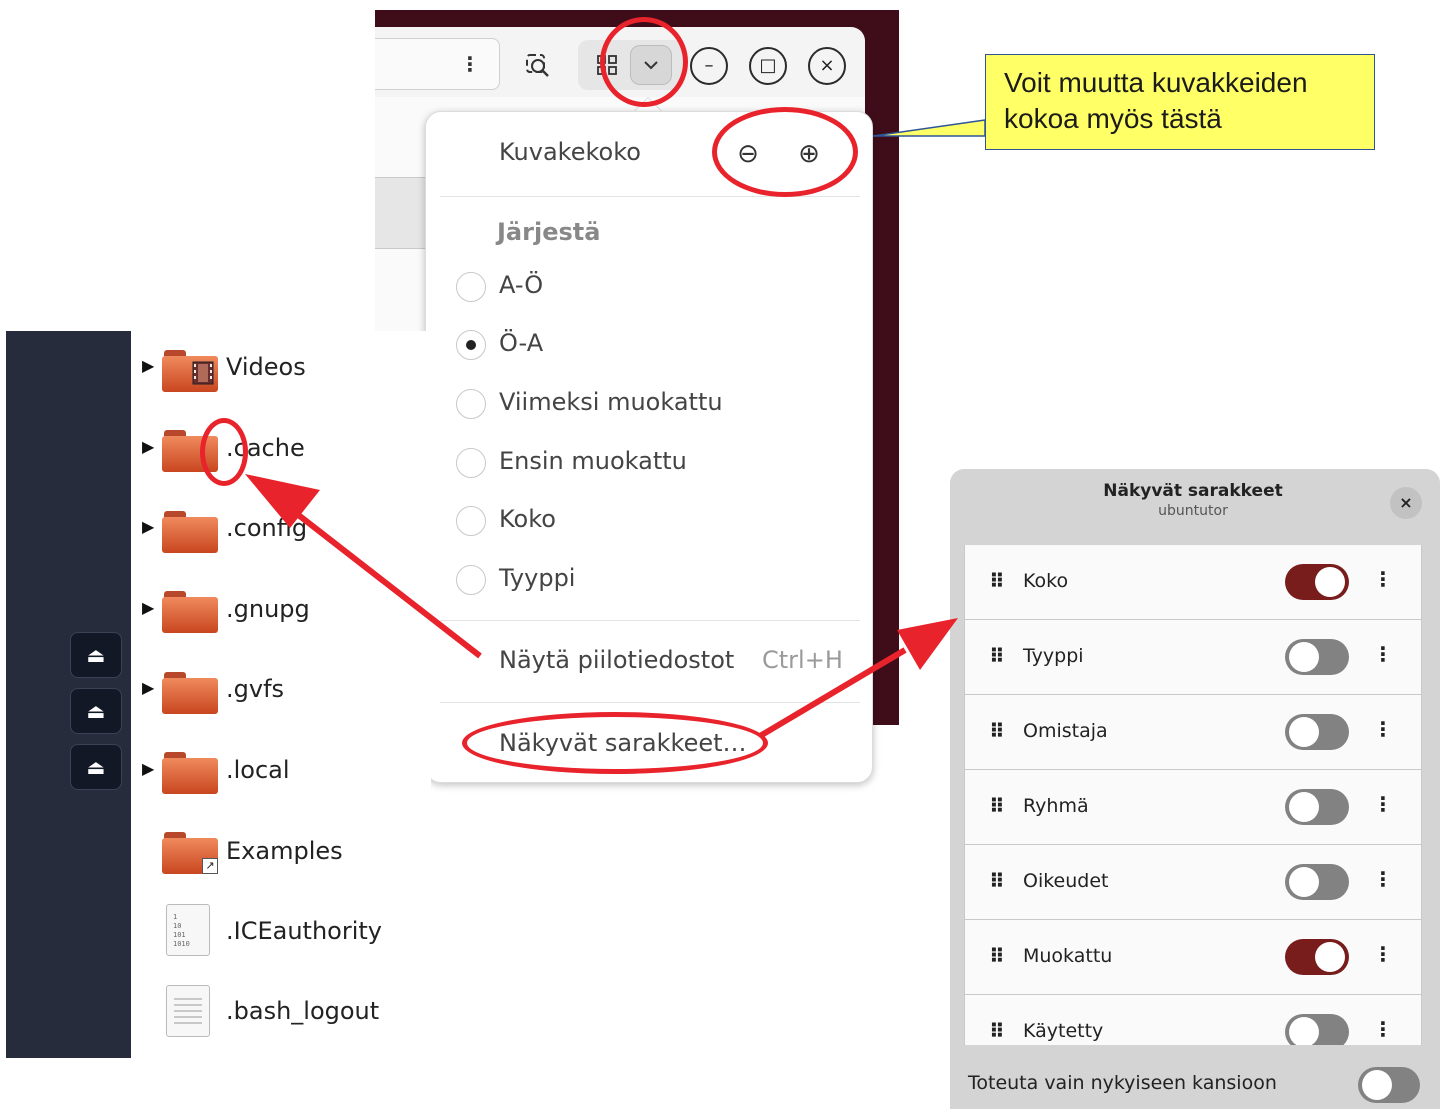 The width and height of the screenshot is (1446, 1109). Describe the element at coordinates (521, 343) in the screenshot. I see `sort-option-label: Ö-A` at that location.